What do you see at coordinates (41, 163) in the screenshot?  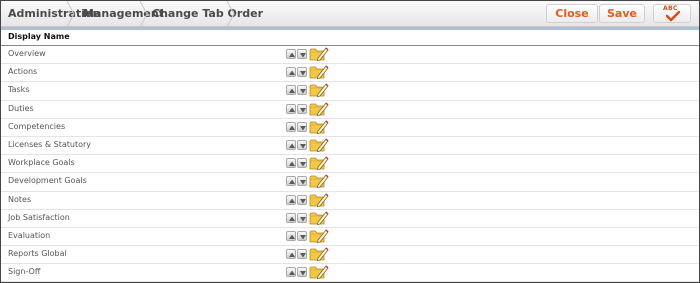 I see `tab-display-name: Workplace Goals` at bounding box center [41, 163].